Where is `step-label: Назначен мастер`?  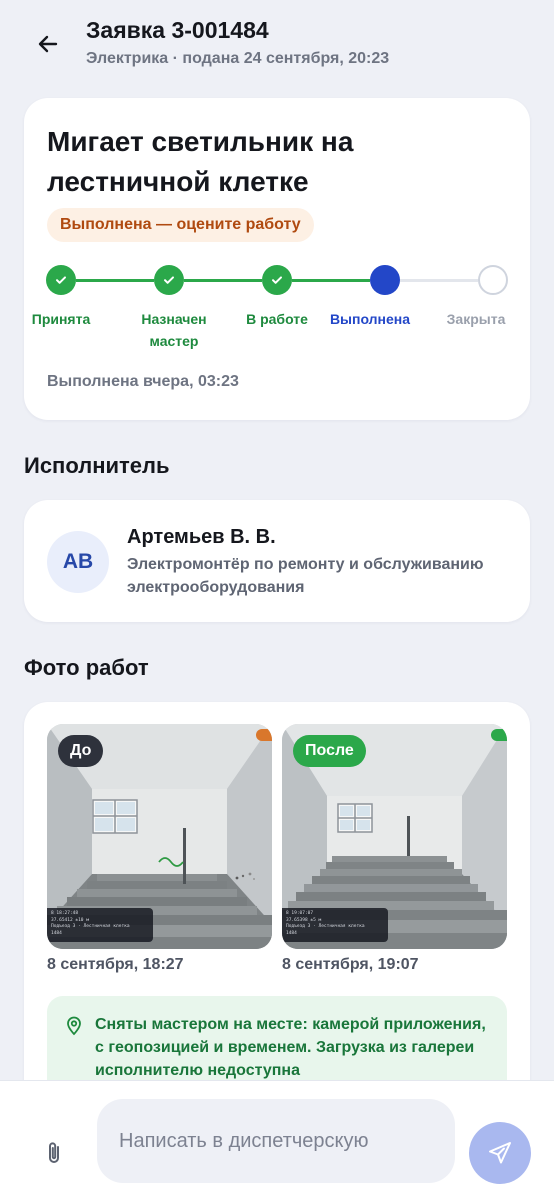 step-label: Назначен мастер is located at coordinates (174, 330).